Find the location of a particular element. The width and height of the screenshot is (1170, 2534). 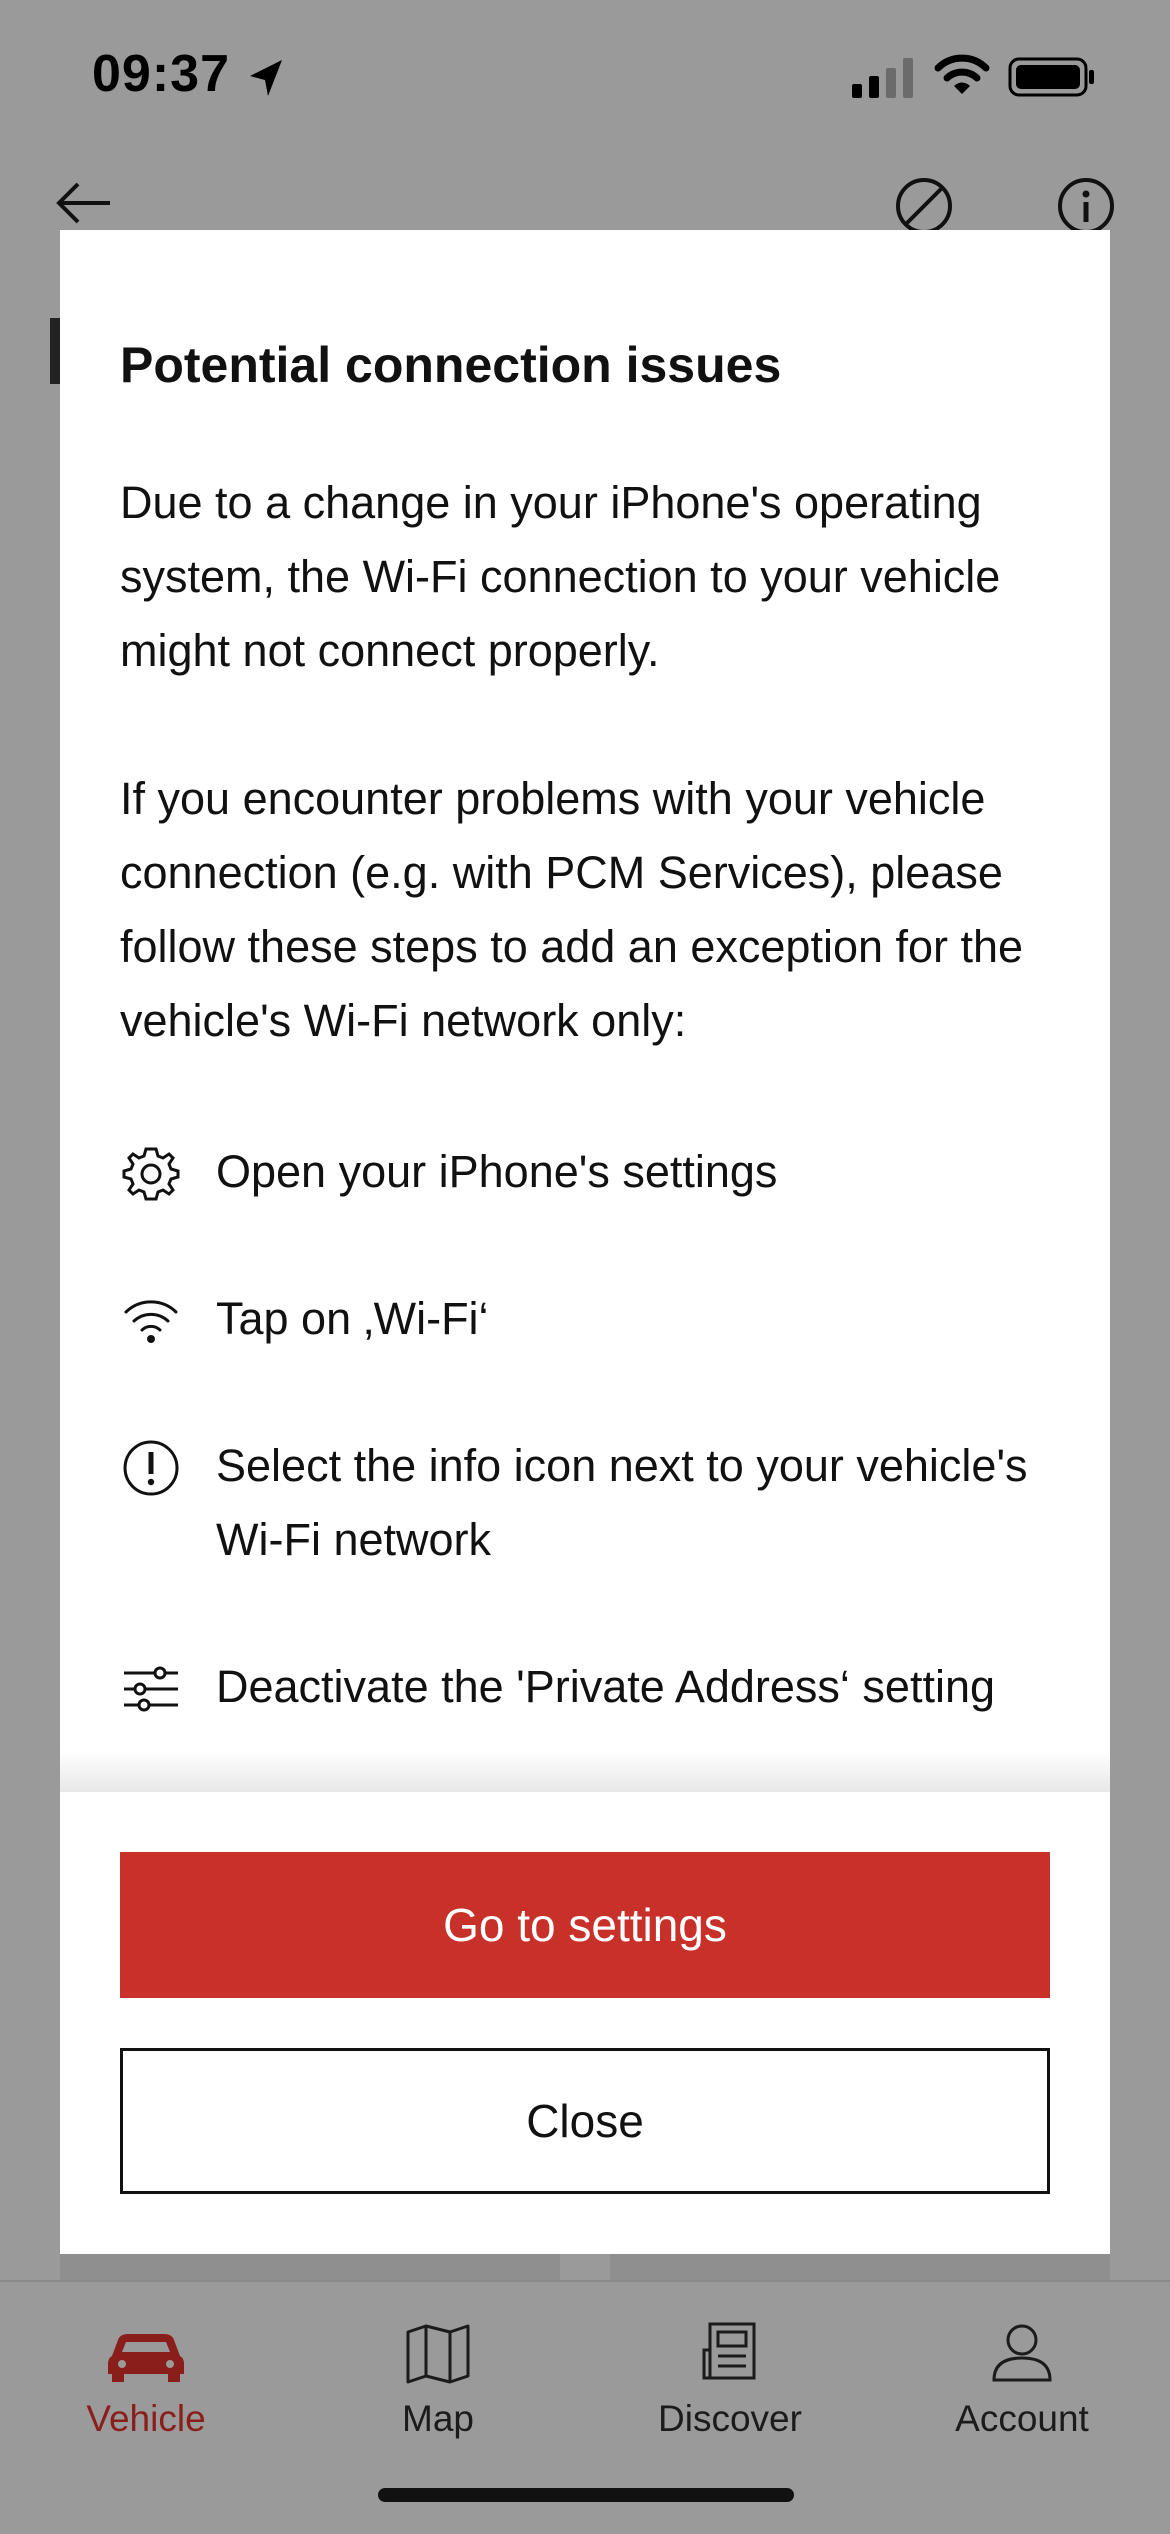

go-to-settings-button: Go to settings is located at coordinates (585, 1925).